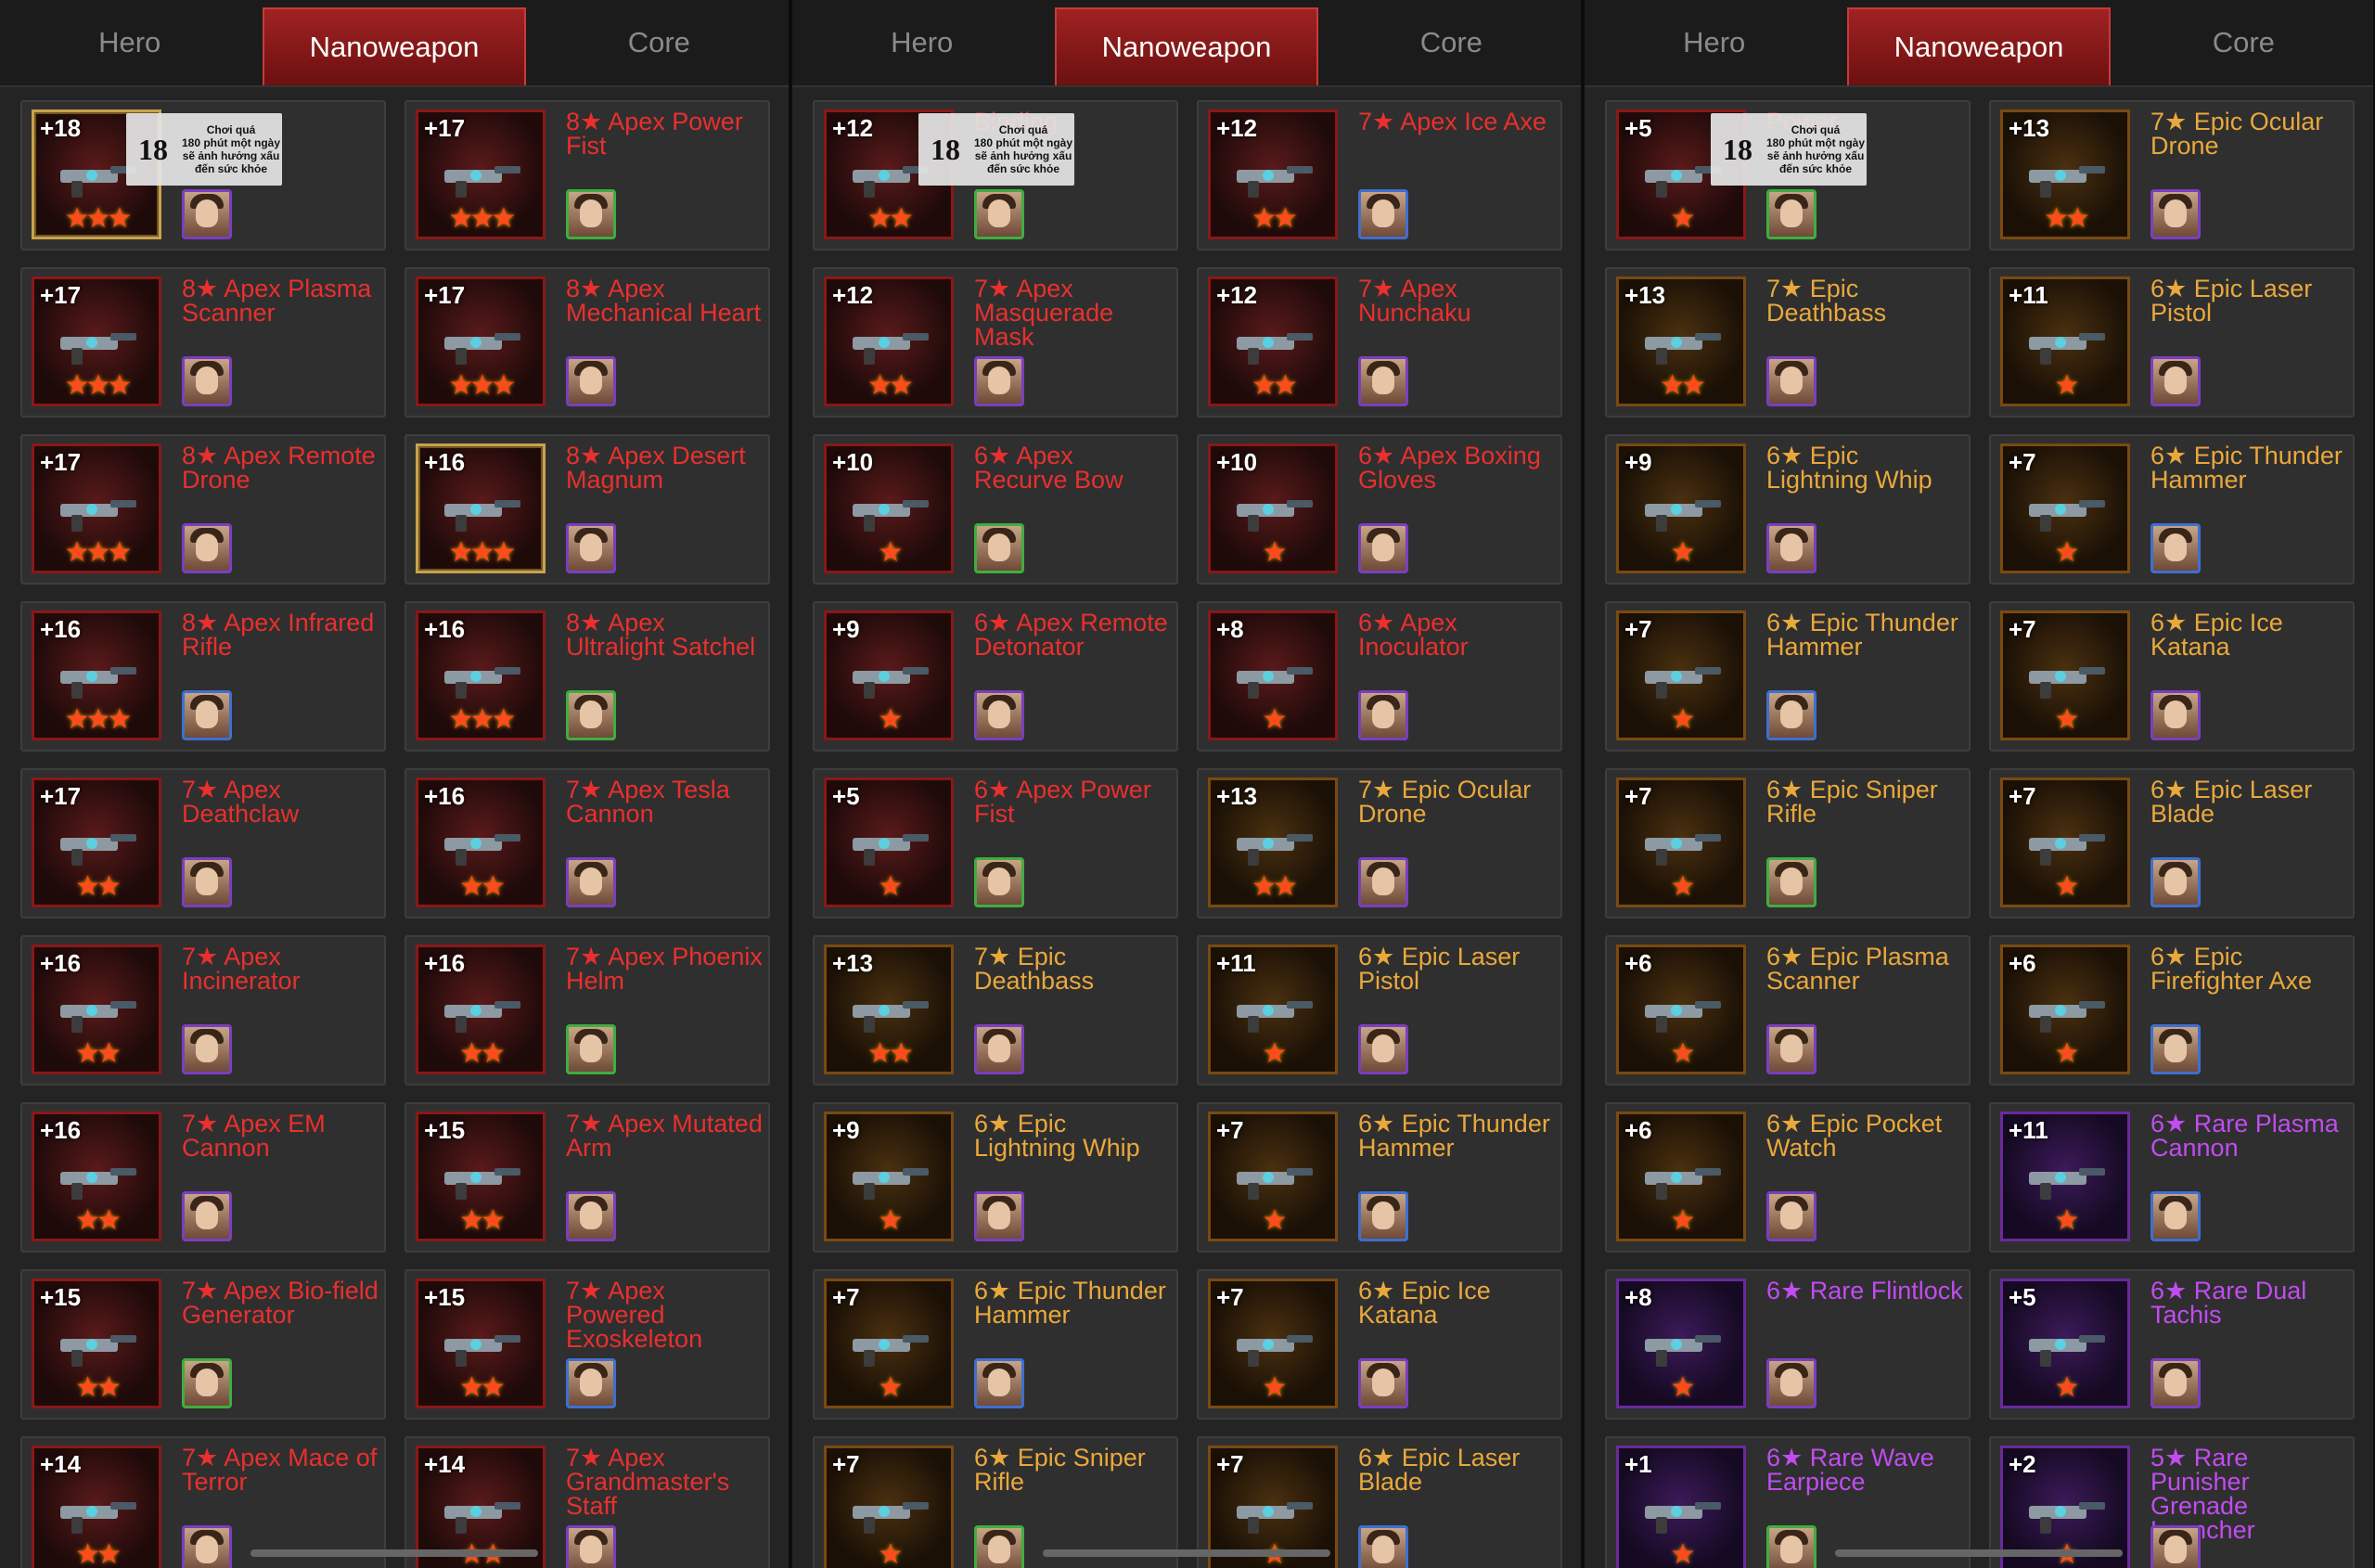 This screenshot has height=1568, width=2375. What do you see at coordinates (587, 176) in the screenshot?
I see `nanoweapon-card: +17 ★★★ 8★ Apex Power Fist` at bounding box center [587, 176].